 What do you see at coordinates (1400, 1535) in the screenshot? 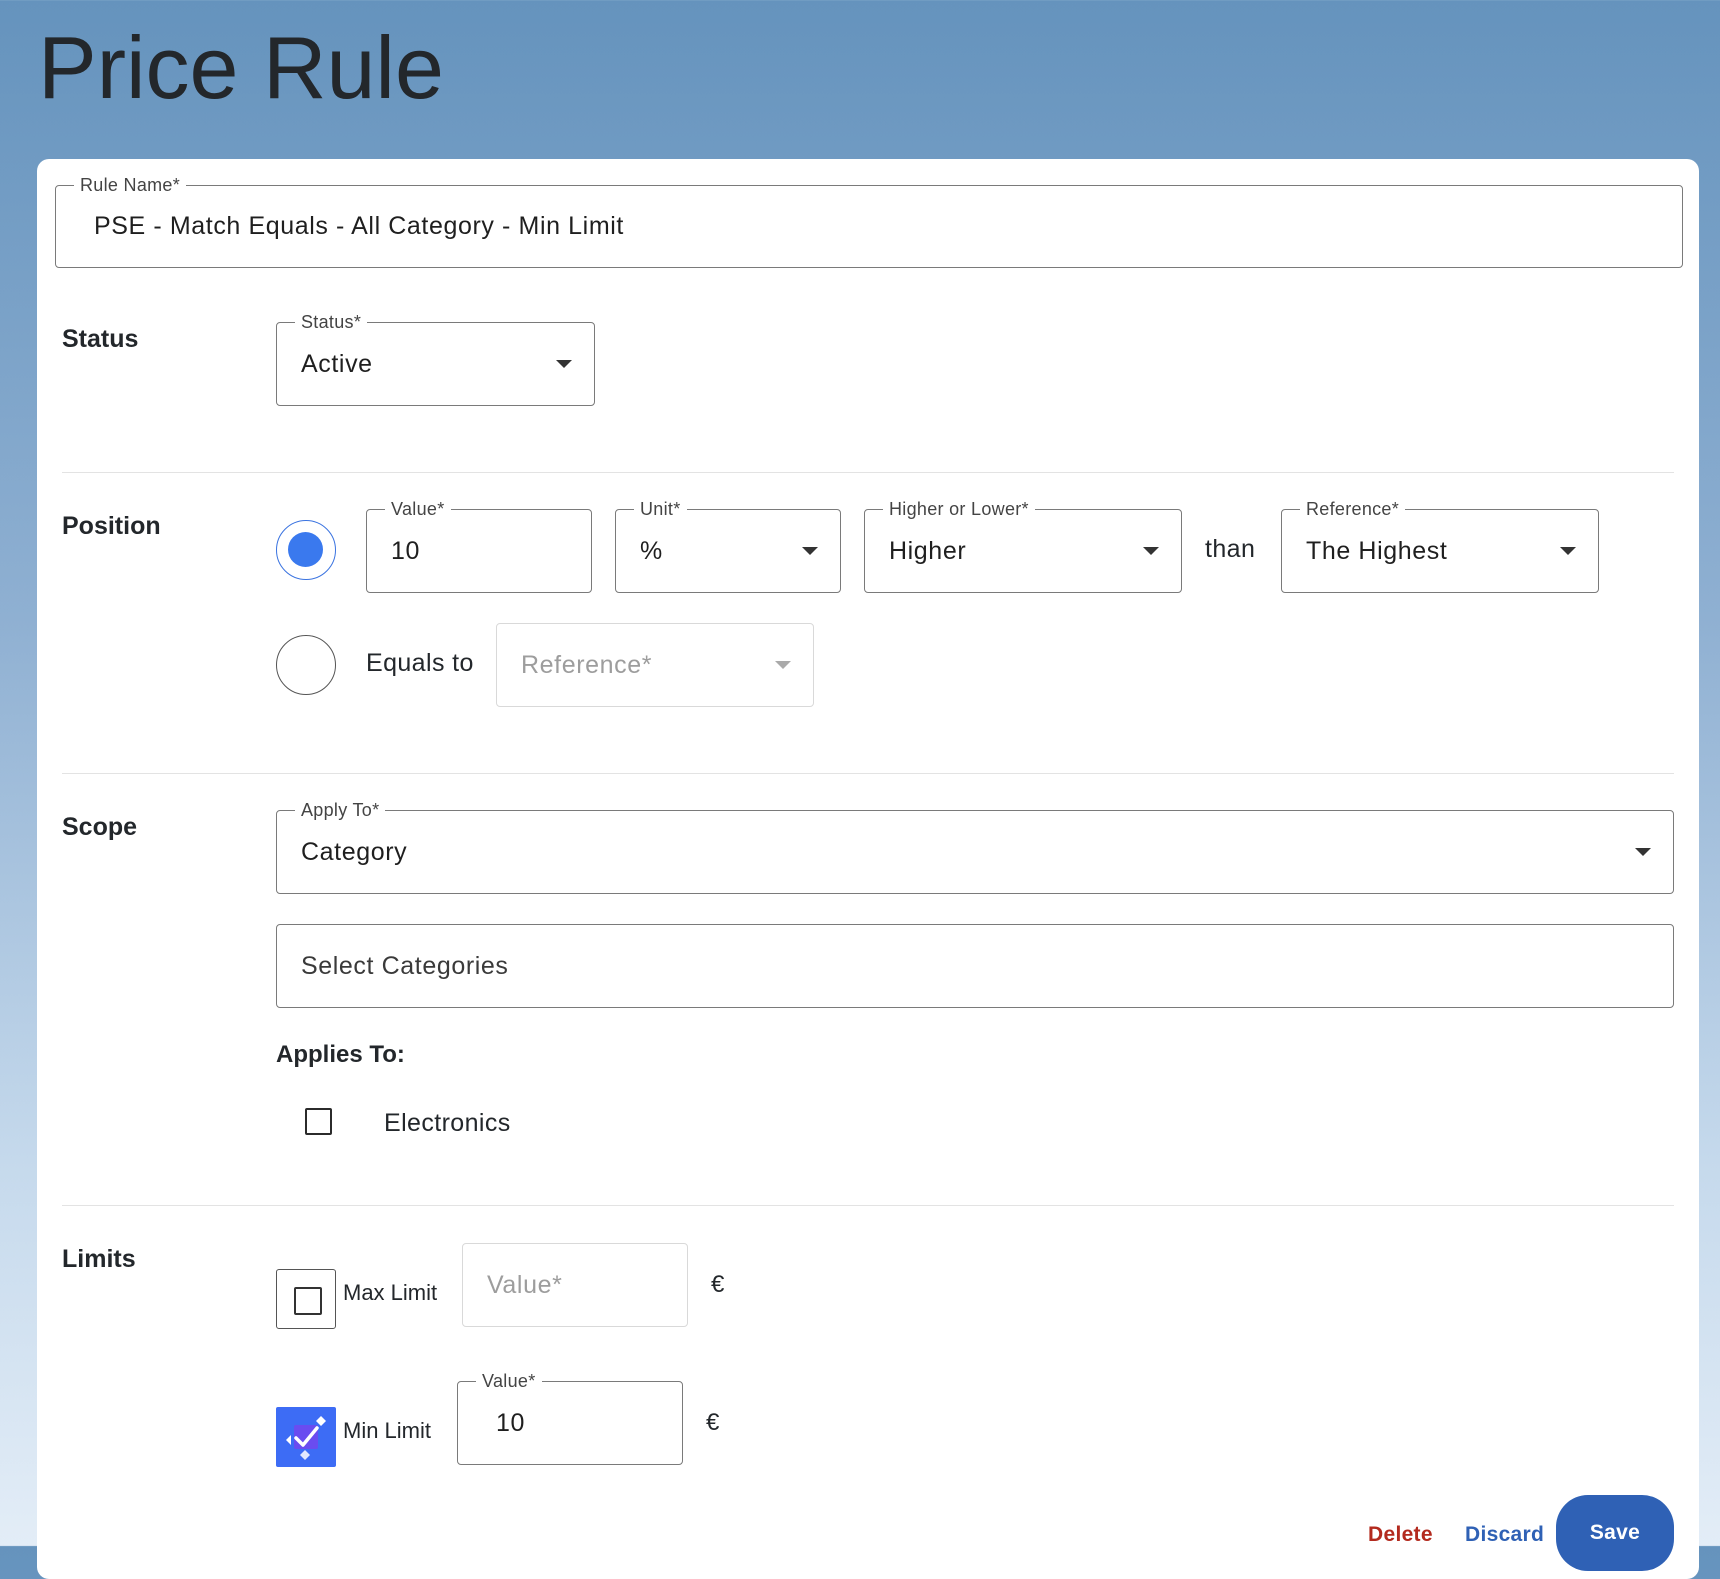
I see `delete-button: Delete` at bounding box center [1400, 1535].